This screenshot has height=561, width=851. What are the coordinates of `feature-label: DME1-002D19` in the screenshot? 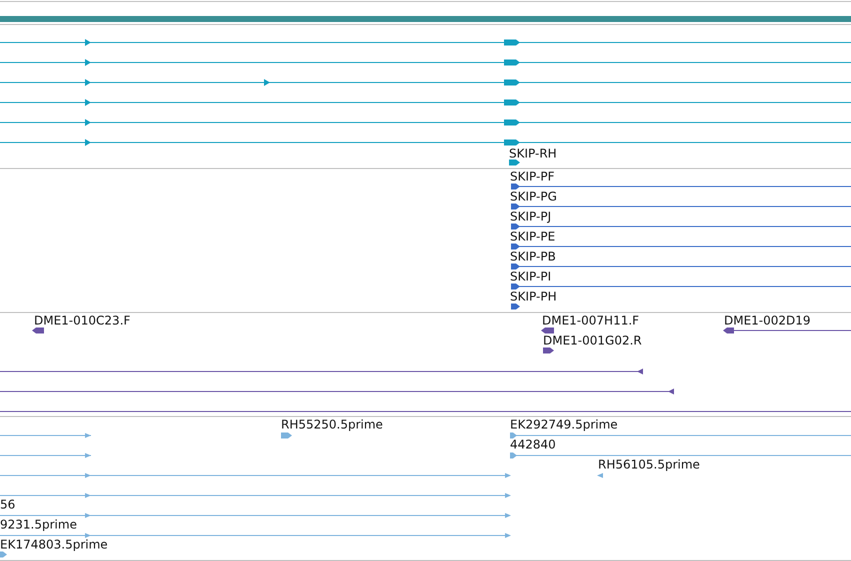 It's located at (767, 321).